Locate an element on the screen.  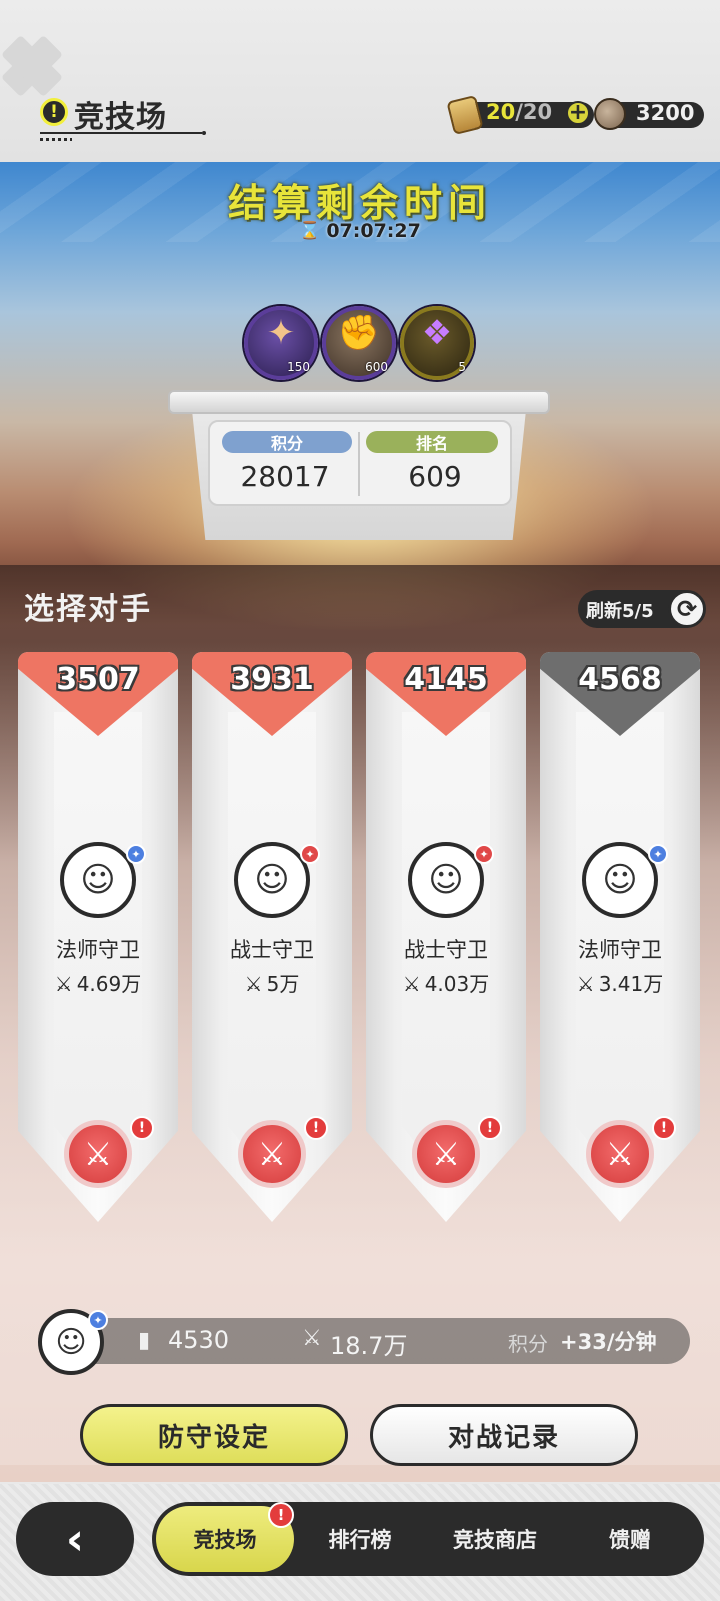
reward-star-crystal: ✦ 150 is located at coordinates (281, 343).